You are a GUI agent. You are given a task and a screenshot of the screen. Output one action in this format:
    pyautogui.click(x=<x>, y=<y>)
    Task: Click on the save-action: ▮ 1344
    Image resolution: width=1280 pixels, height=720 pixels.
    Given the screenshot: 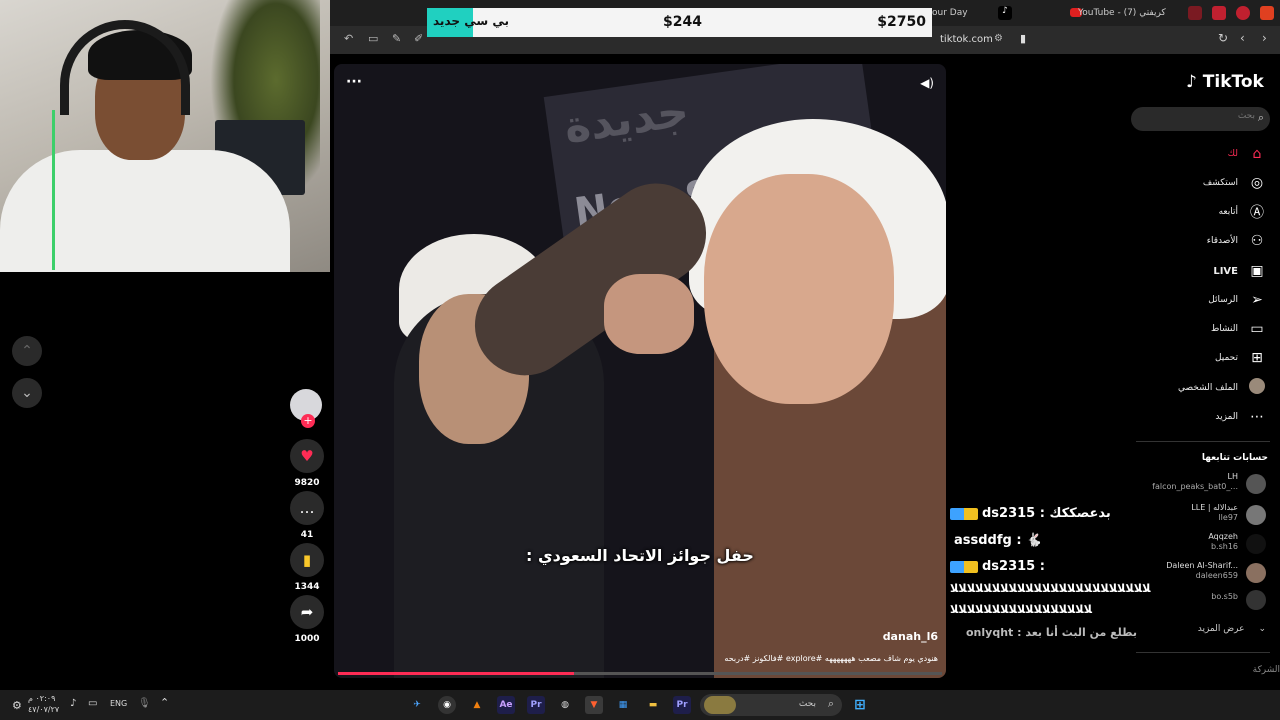 What is the action you would take?
    pyautogui.click(x=307, y=567)
    